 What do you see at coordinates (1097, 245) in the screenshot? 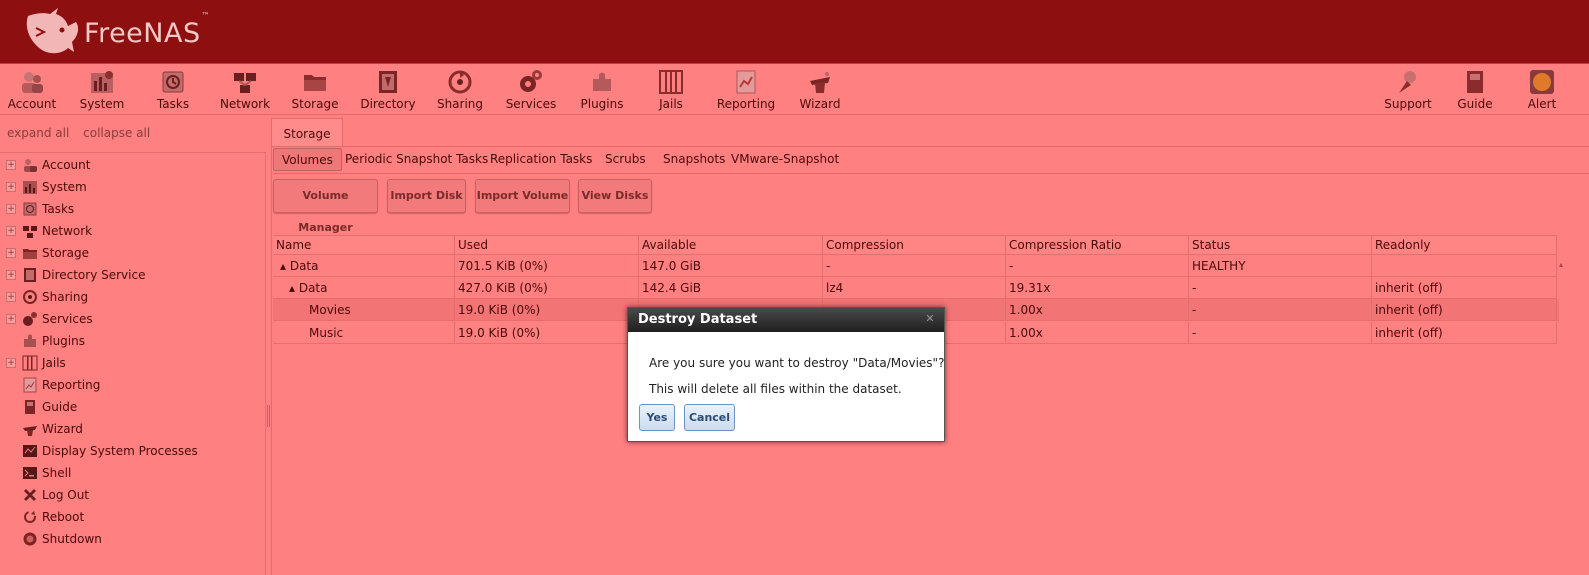
I see `column-header-compression-ratio: Compression Ratio` at bounding box center [1097, 245].